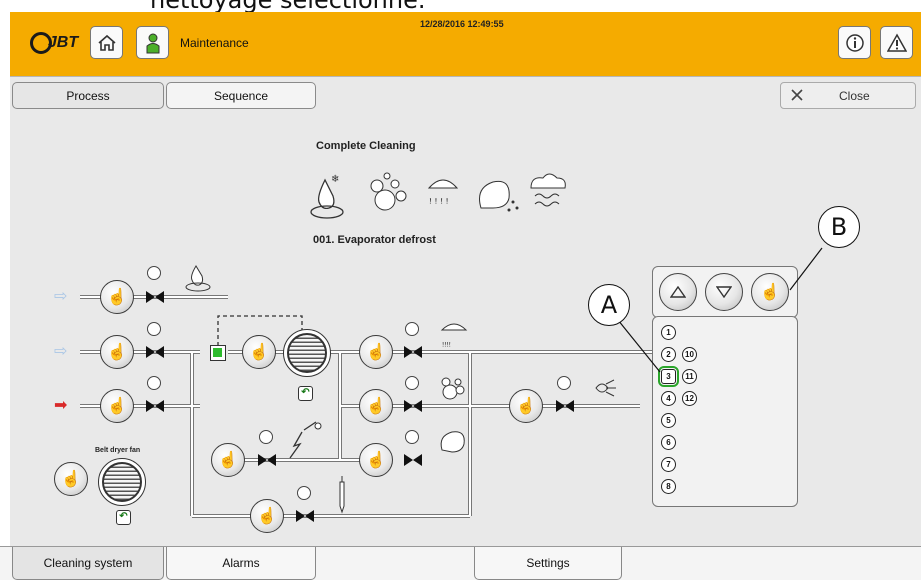 The width and height of the screenshot is (921, 580). What do you see at coordinates (88, 563) in the screenshot?
I see `tab-cleaning-system: Cleaning system` at bounding box center [88, 563].